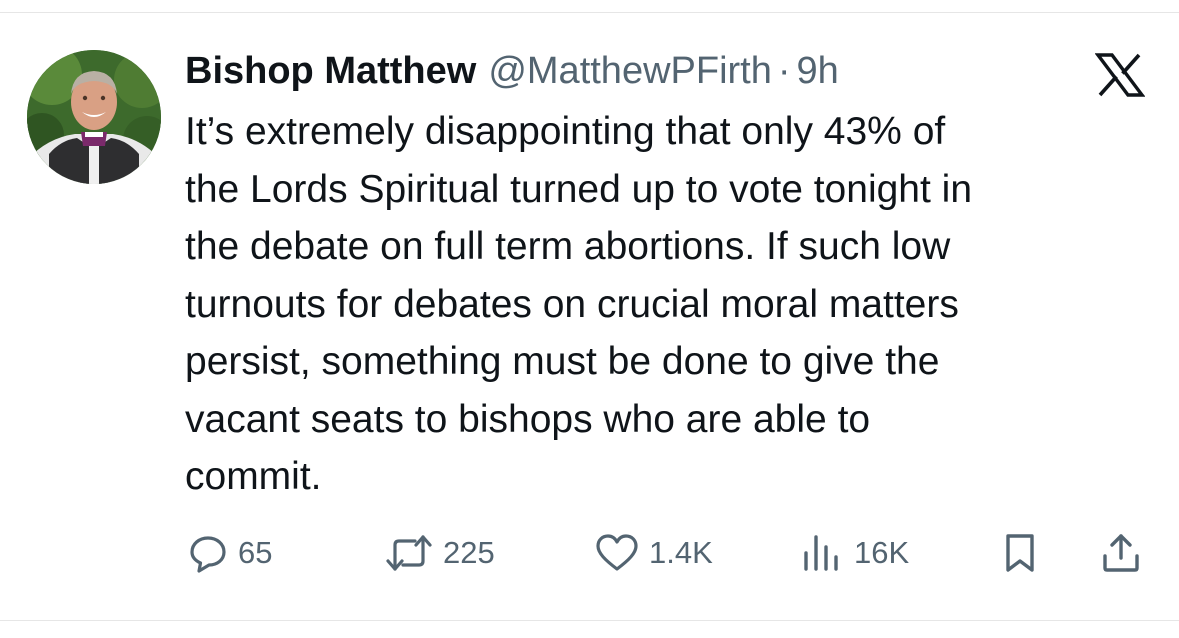  What do you see at coordinates (630, 71) in the screenshot?
I see `author-handle: @MatthewPFirth` at bounding box center [630, 71].